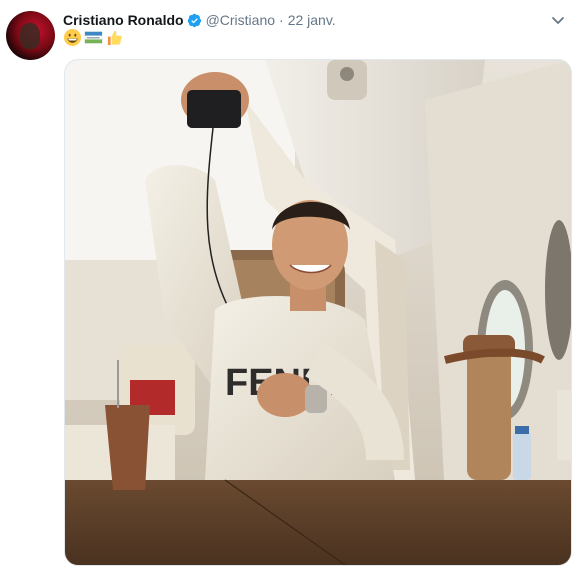 Image resolution: width=573 pixels, height=576 pixels. Describe the element at coordinates (123, 20) in the screenshot. I see `author-name: Cristiano Ronaldo` at that location.